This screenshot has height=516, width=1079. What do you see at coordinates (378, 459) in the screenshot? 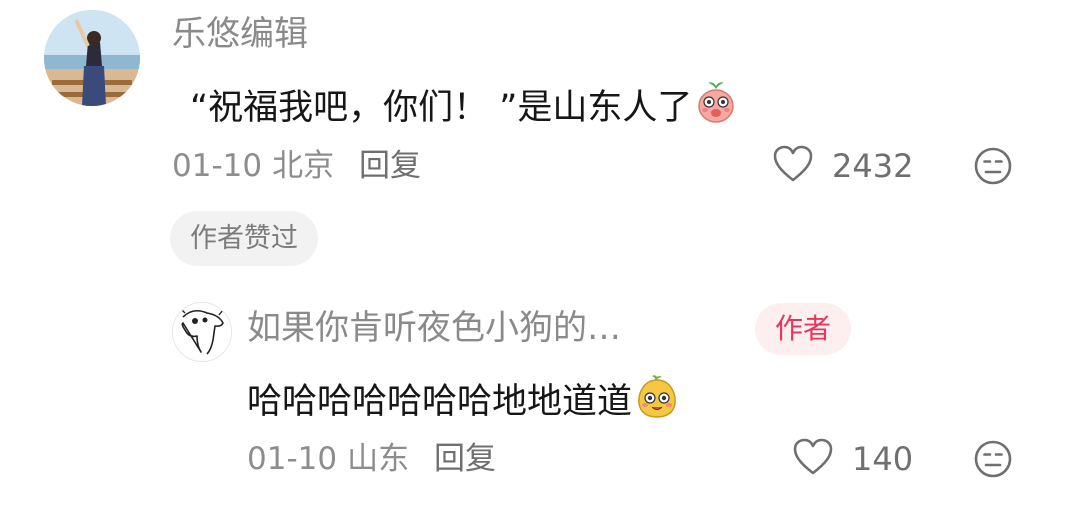
I see `reply-location: 山东` at bounding box center [378, 459].